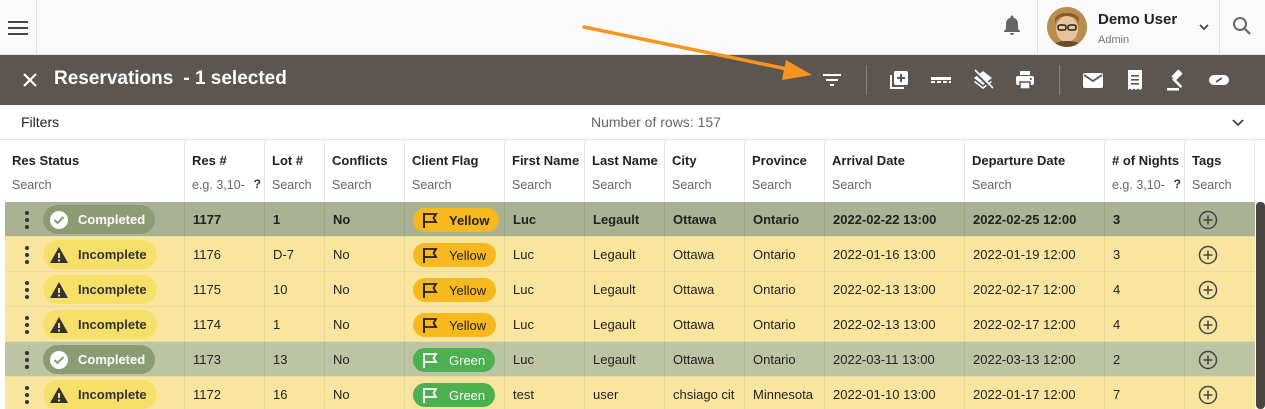  Describe the element at coordinates (632, 122) in the screenshot. I see `filters-panel-header: Filters Number of rows: 157` at that location.